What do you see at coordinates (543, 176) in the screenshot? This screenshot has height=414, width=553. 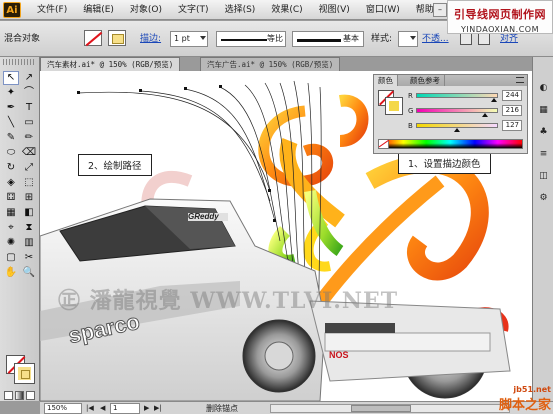 I see `appearance-panel-icon: ◫` at bounding box center [543, 176].